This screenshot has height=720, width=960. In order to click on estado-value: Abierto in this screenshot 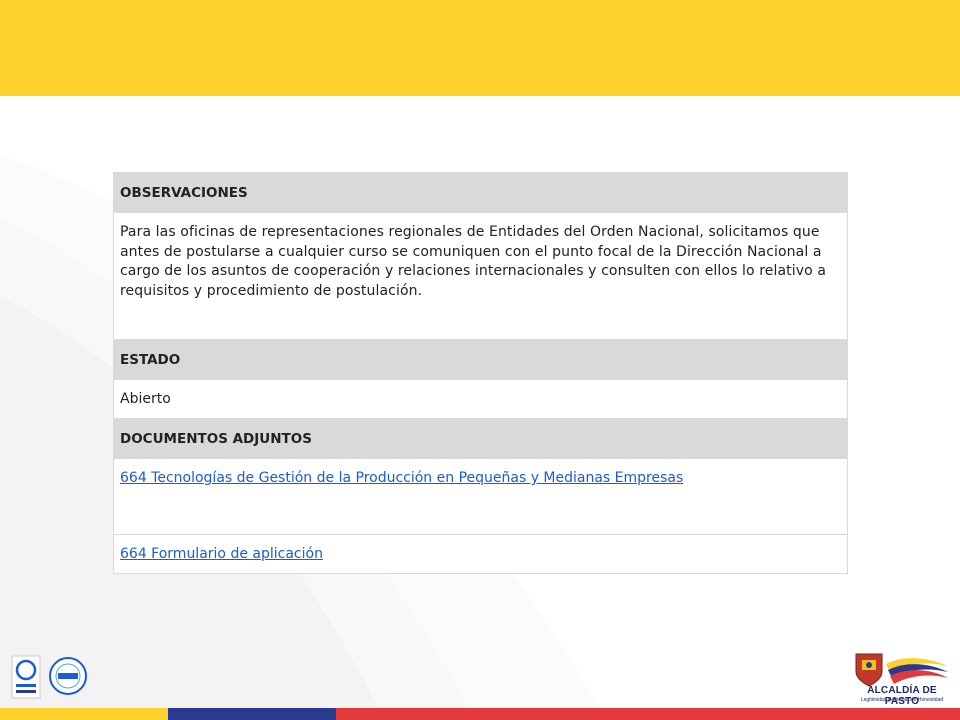, I will do `click(480, 399)`.